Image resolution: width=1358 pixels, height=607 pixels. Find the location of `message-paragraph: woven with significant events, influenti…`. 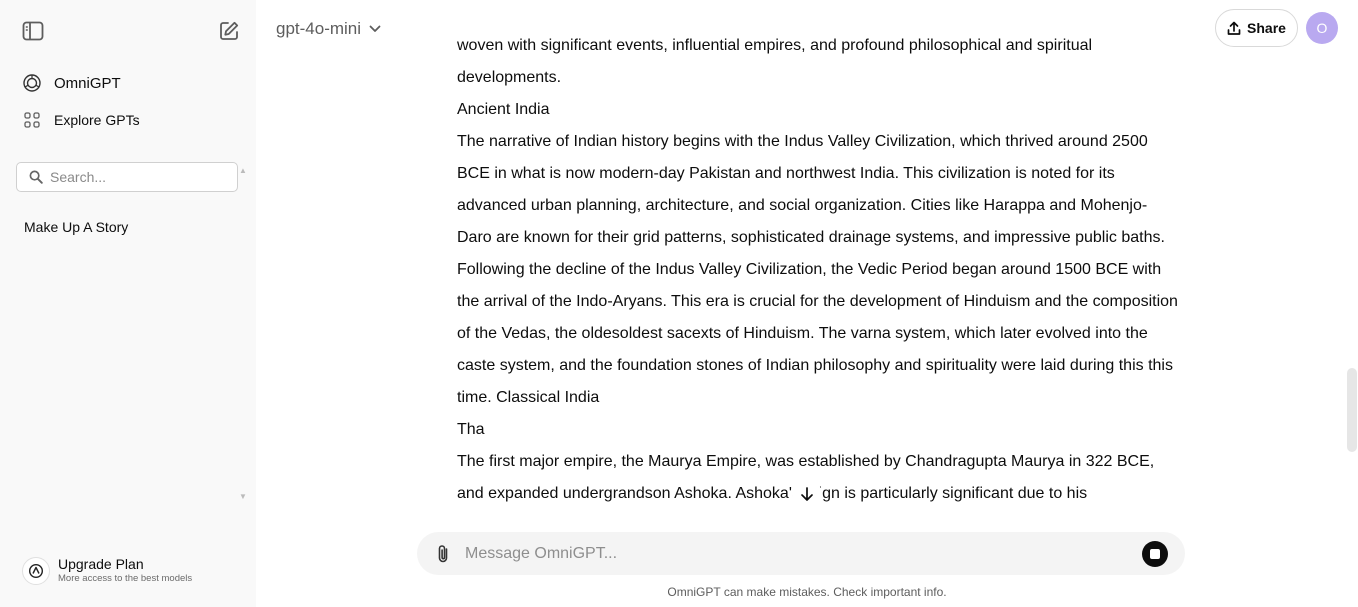

message-paragraph: woven with significant events, influenti… is located at coordinates (775, 61).